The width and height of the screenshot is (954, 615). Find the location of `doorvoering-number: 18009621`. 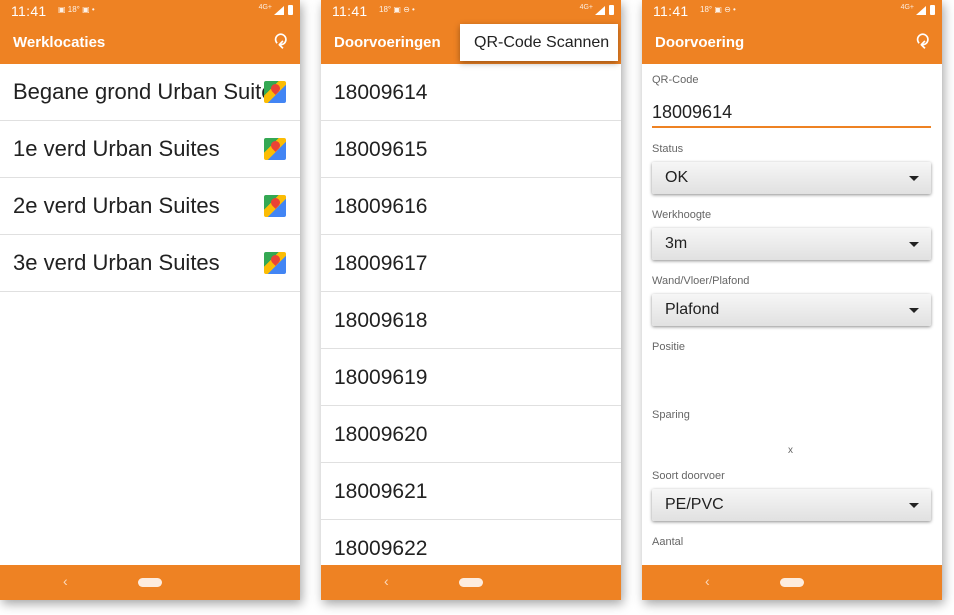

doorvoering-number: 18009621 is located at coordinates (381, 491).